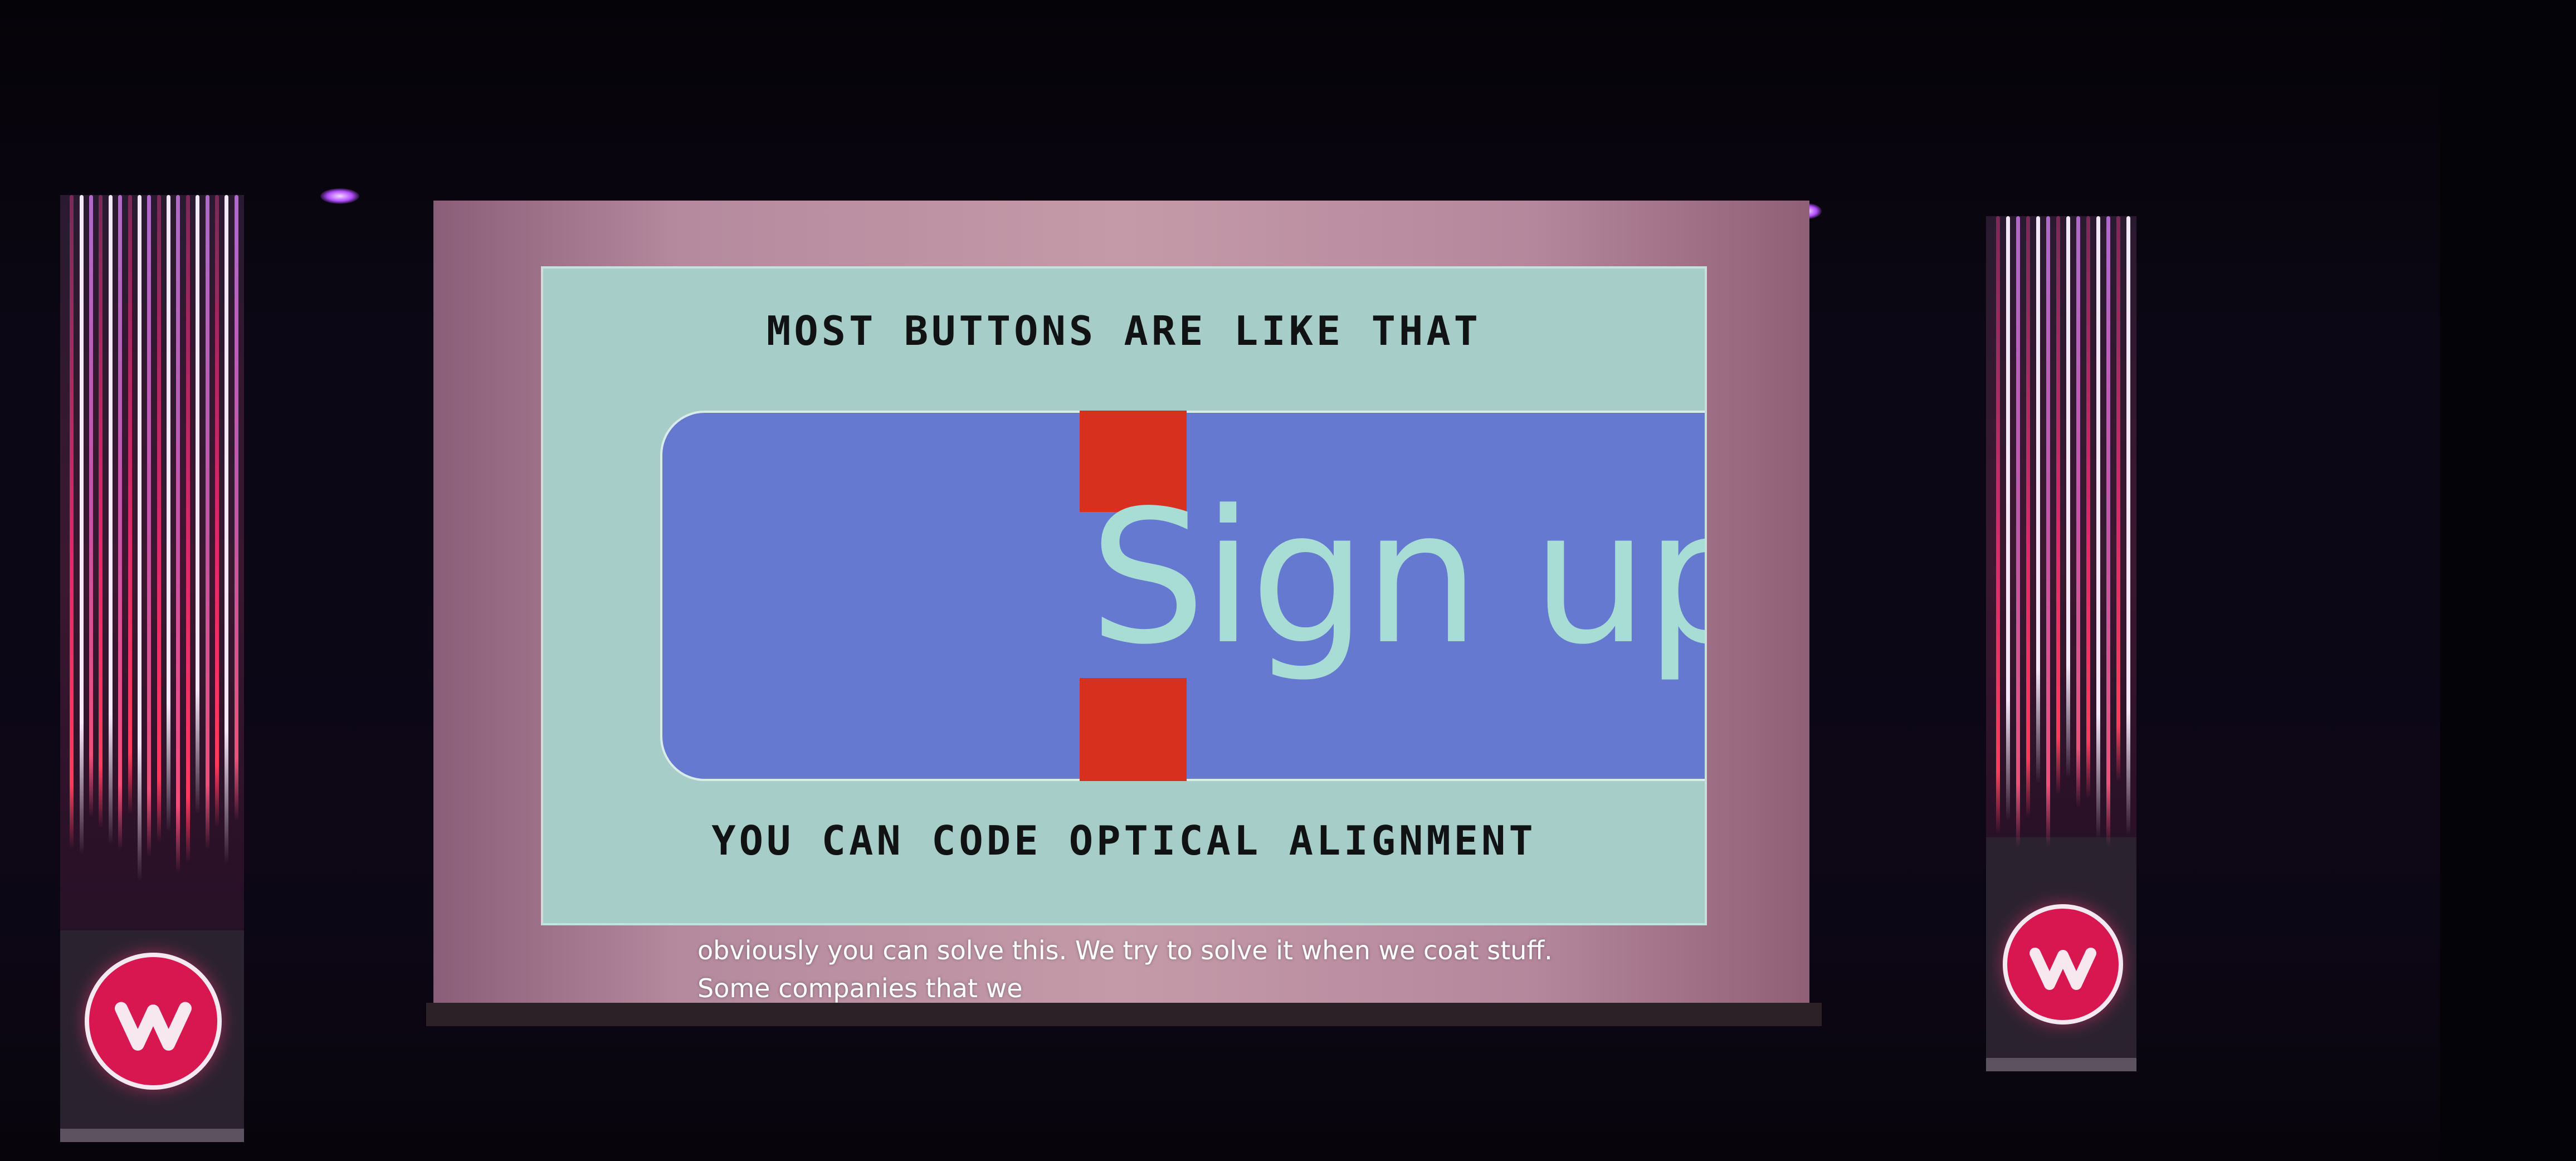  What do you see at coordinates (1123, 840) in the screenshot?
I see `slide-heading-bottom: YOU CAN CODE OPTICAL ALIGNMENT` at bounding box center [1123, 840].